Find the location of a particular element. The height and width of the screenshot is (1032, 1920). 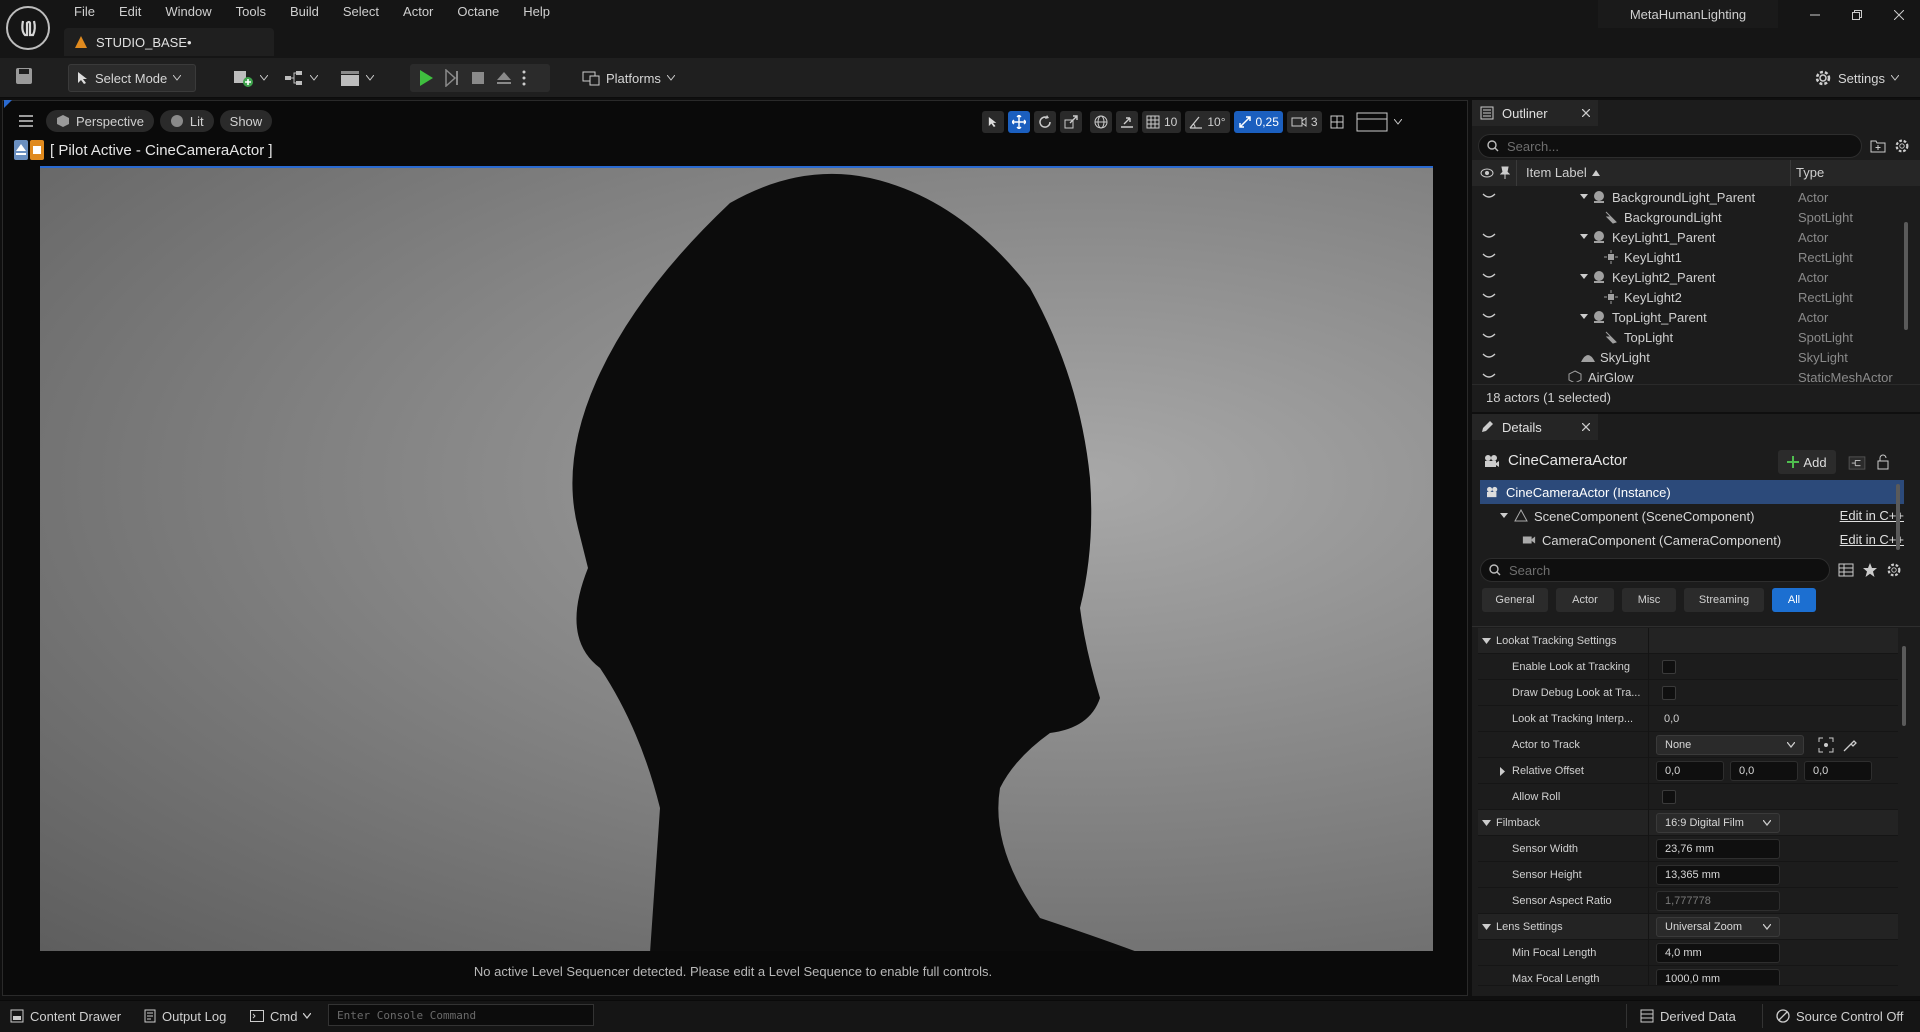

add-component-button: Add is located at coordinates (1807, 462).